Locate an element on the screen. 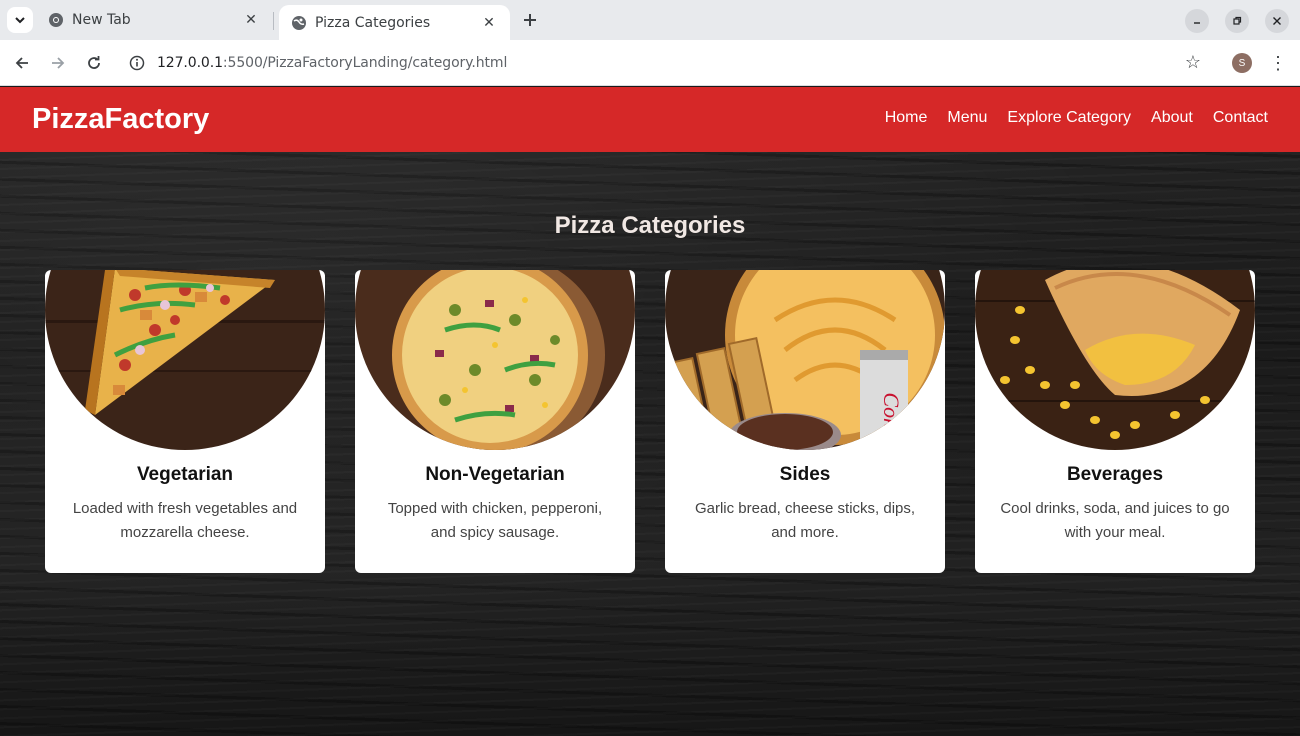 The width and height of the screenshot is (1300, 736). tab-divider is located at coordinates (273, 21).